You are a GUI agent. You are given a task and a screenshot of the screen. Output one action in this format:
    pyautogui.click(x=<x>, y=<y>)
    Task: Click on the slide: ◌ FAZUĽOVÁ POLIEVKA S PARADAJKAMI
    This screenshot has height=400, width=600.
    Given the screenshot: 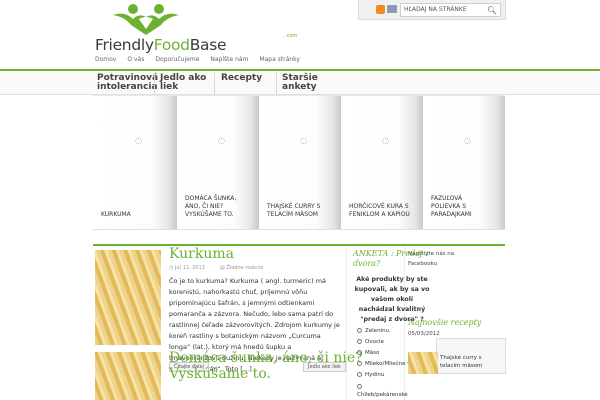 What is the action you would take?
    pyautogui.click(x=464, y=162)
    